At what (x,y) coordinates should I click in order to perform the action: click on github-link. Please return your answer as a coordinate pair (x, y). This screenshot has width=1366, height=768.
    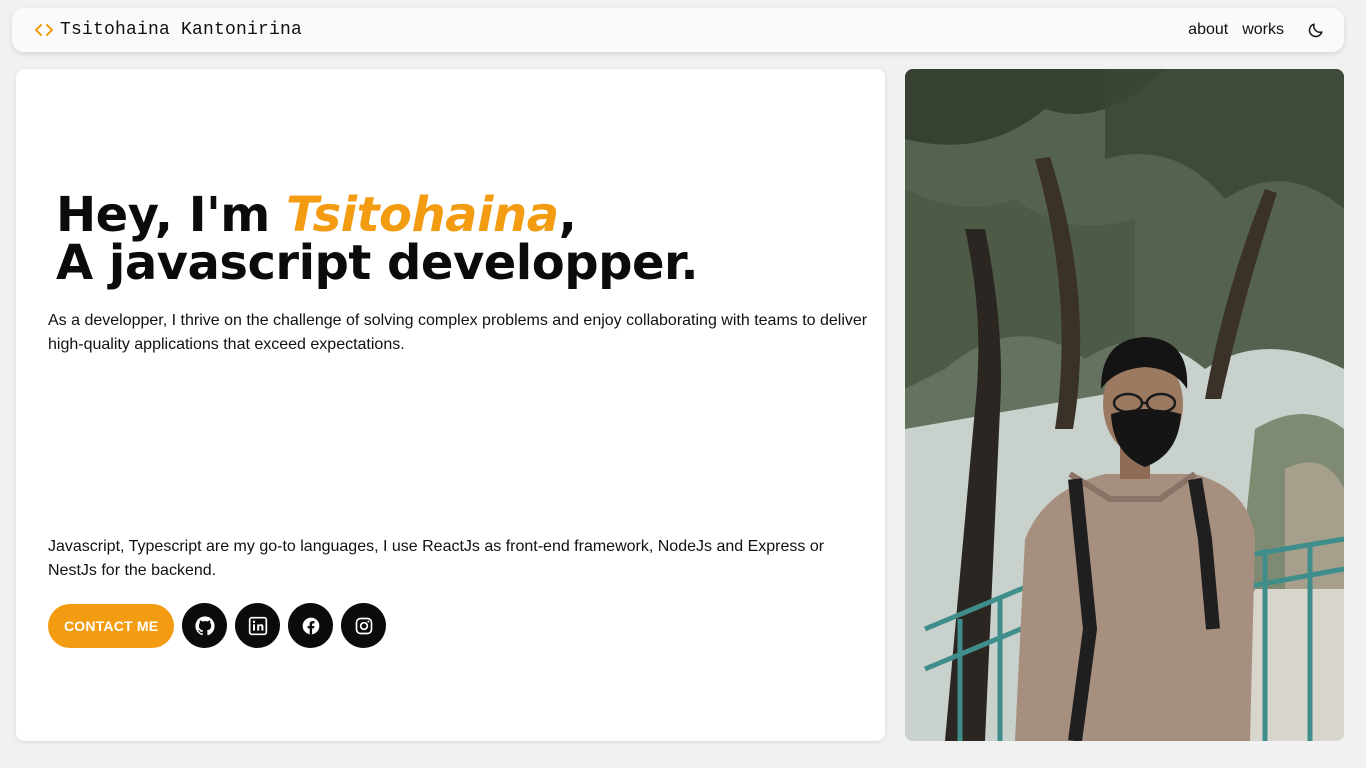
    Looking at the image, I should click on (205, 625).